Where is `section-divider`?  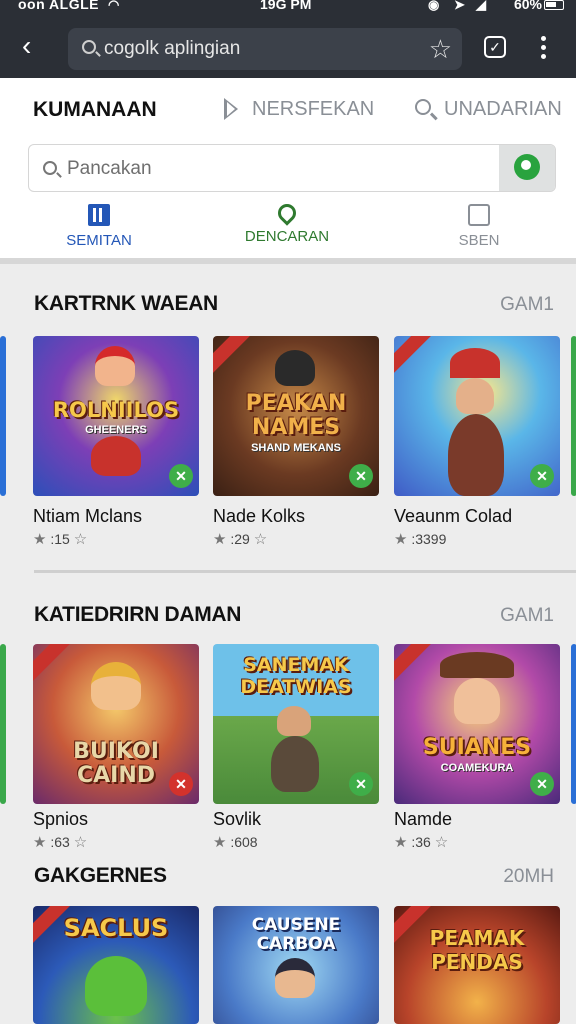
section-divider is located at coordinates (305, 571).